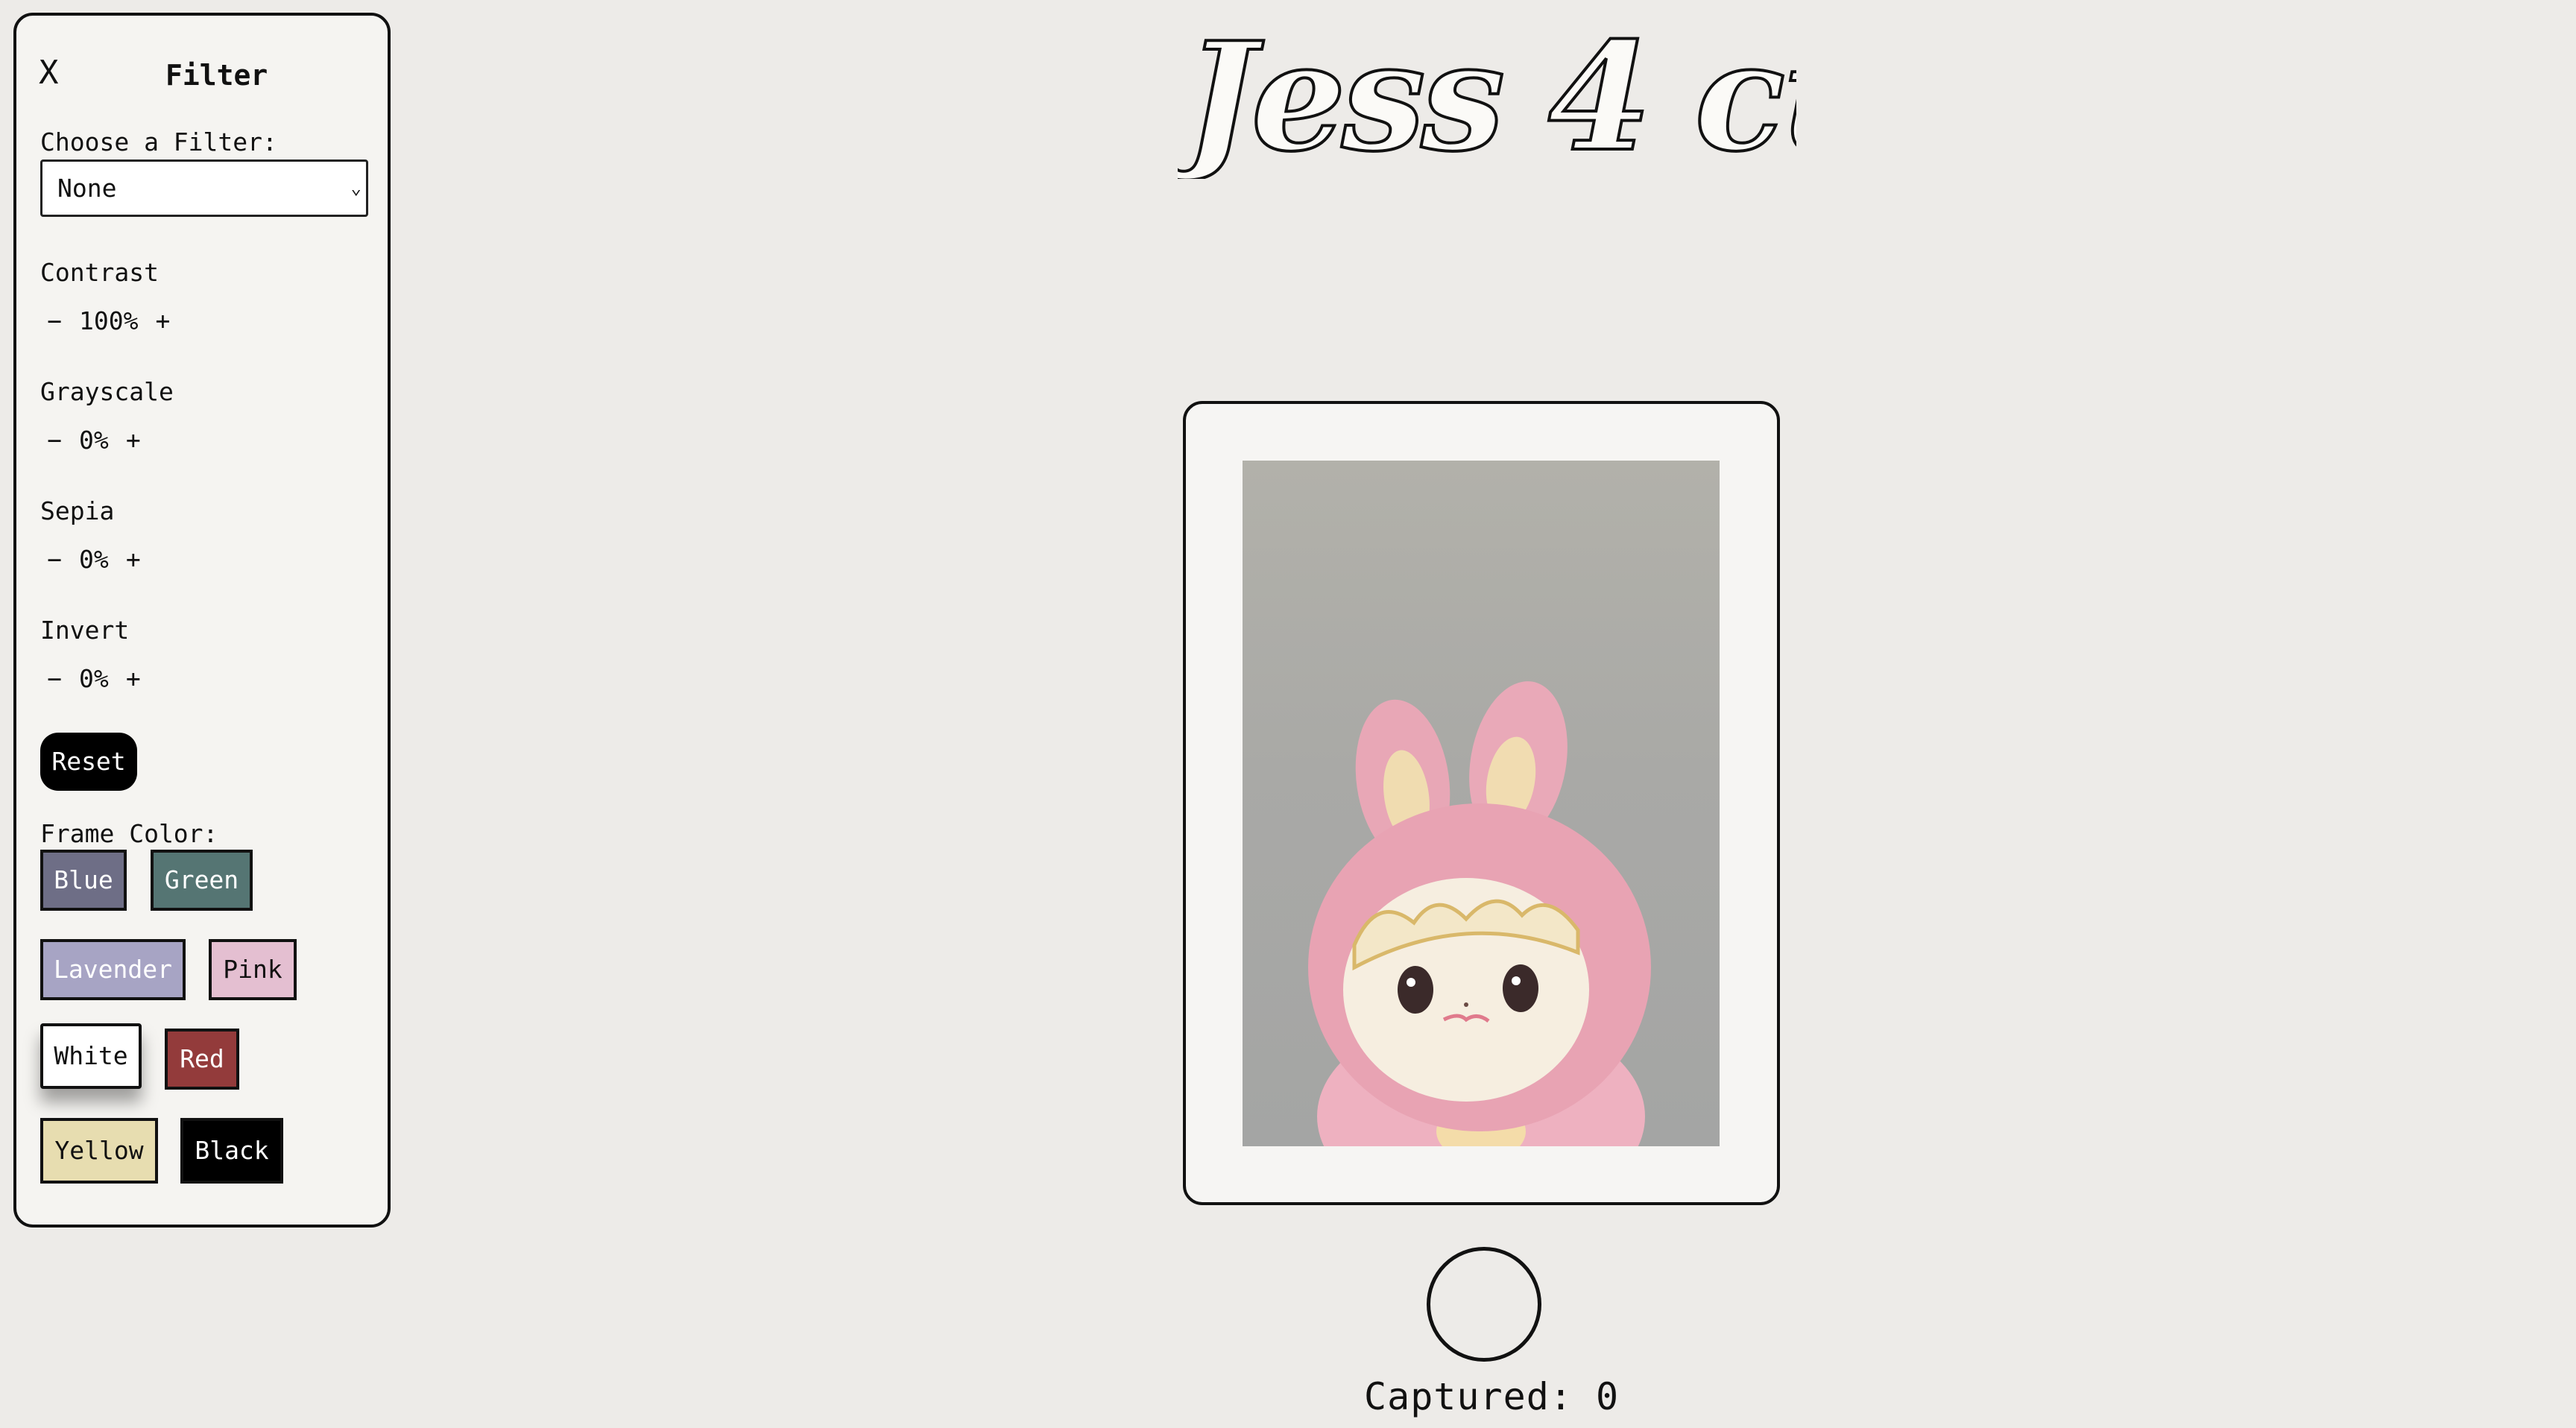 Image resolution: width=2576 pixels, height=1428 pixels. I want to click on app-title: Jess 4 cut, so click(1487, 97).